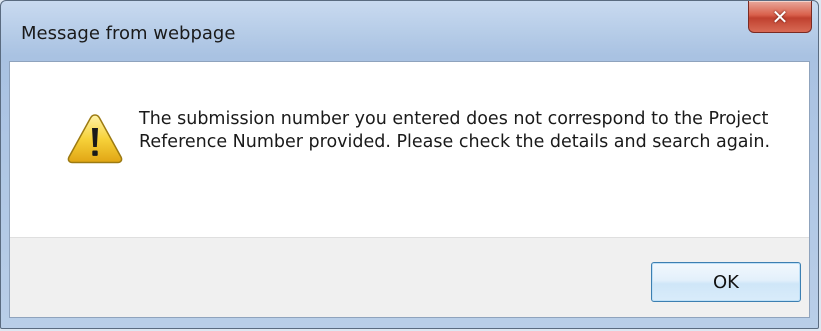  What do you see at coordinates (128, 33) in the screenshot?
I see `dialog-title: Message from webpage` at bounding box center [128, 33].